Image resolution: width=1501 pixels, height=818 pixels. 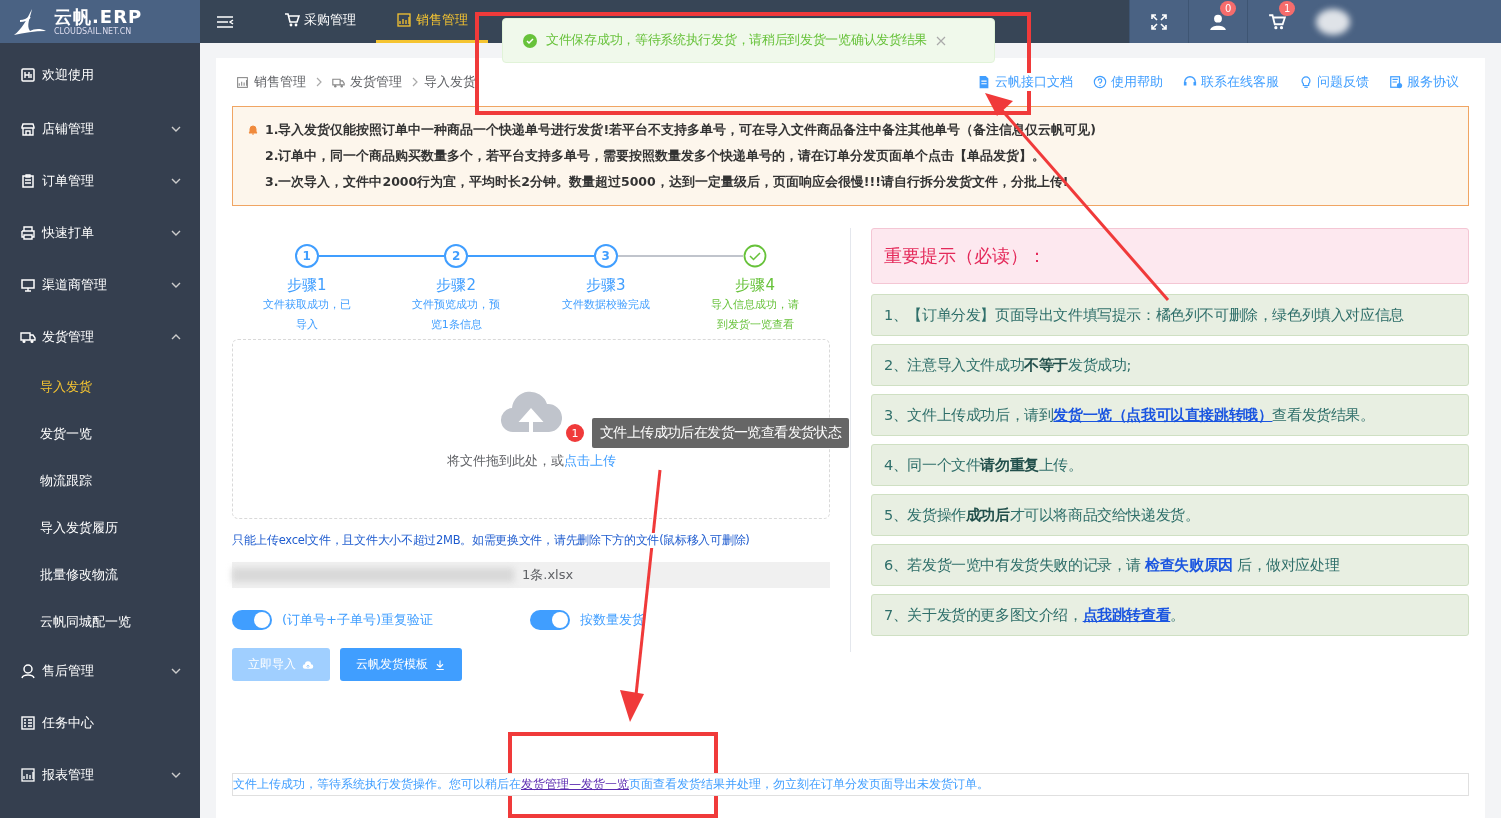 I want to click on step-number: 2, so click(x=456, y=256).